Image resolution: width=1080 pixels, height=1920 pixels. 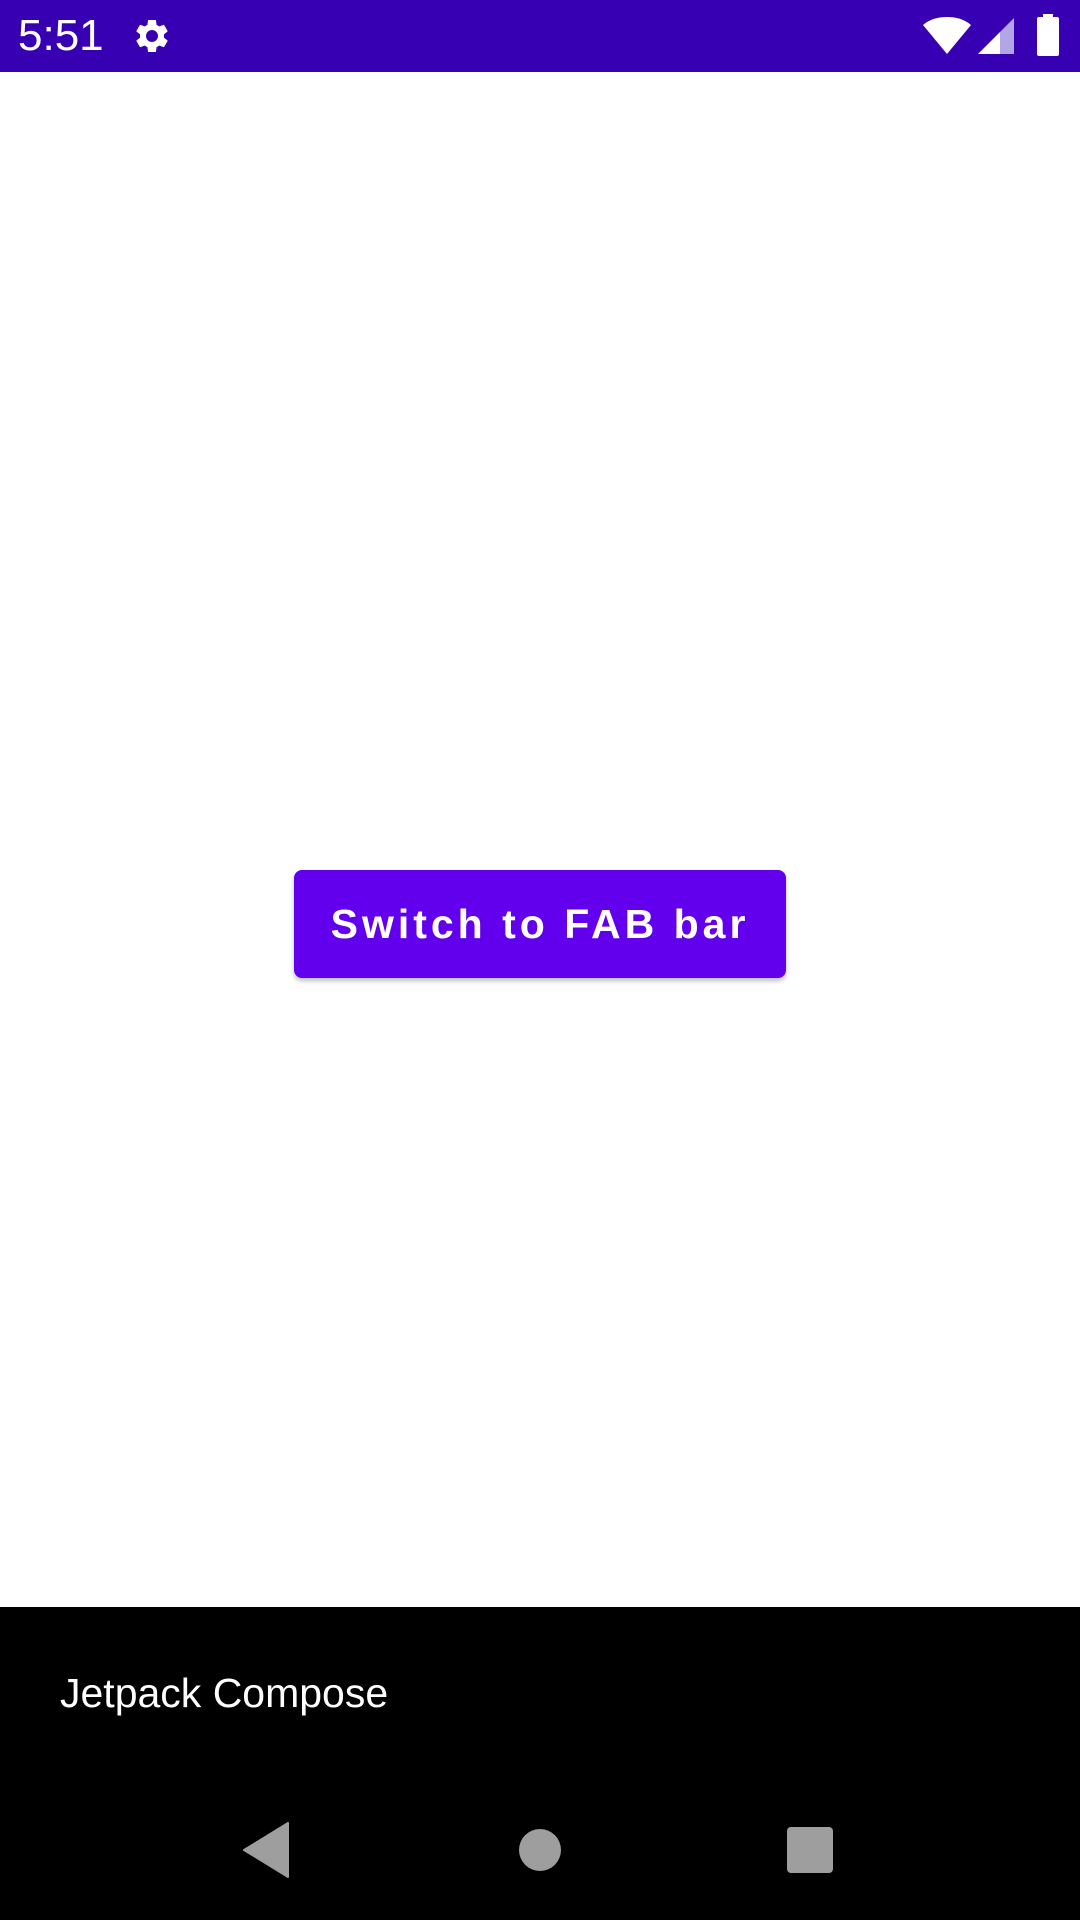 What do you see at coordinates (152, 35) in the screenshot?
I see `gear-icon` at bounding box center [152, 35].